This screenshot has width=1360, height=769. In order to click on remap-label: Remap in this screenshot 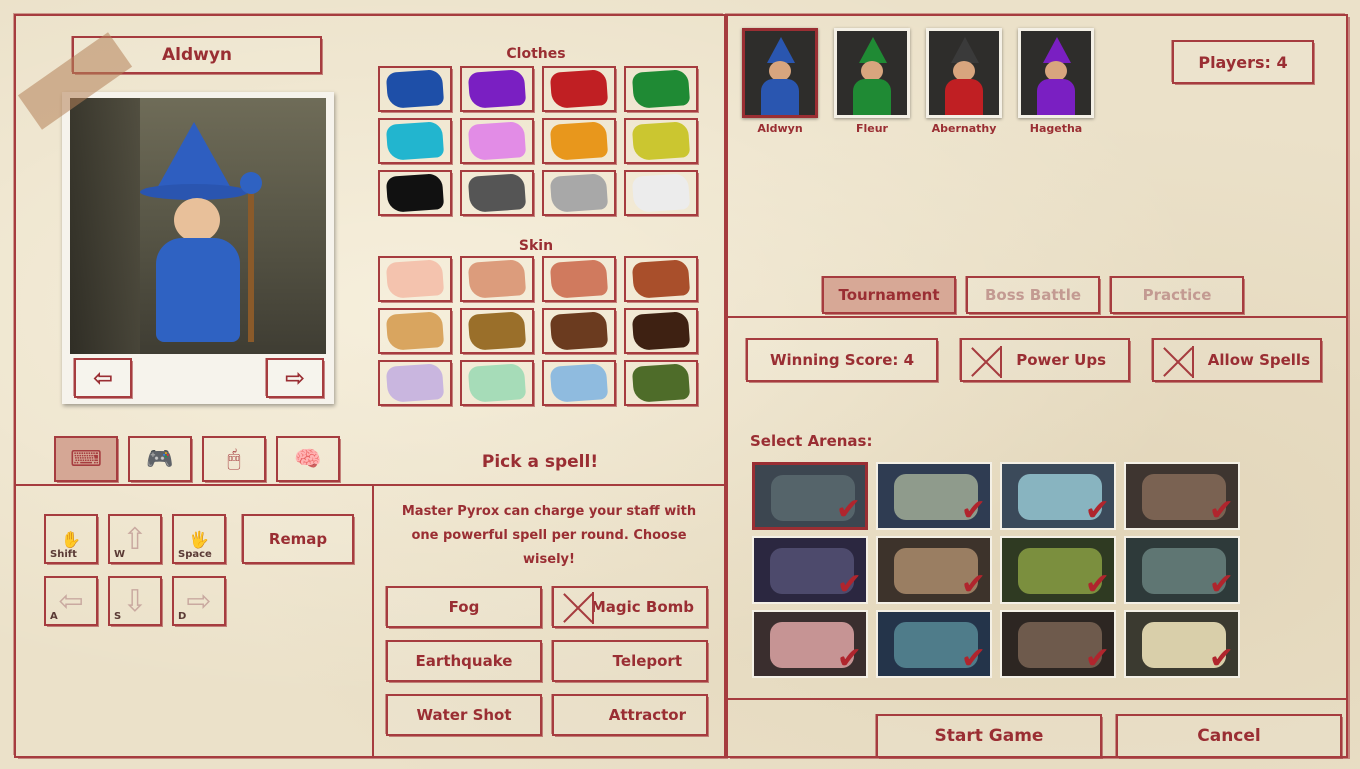, I will do `click(298, 539)`.